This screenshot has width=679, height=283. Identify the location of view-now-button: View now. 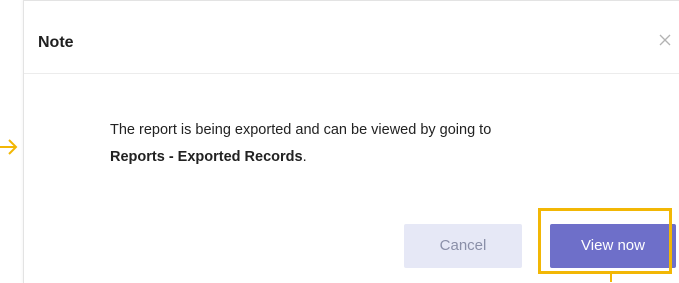
(613, 246).